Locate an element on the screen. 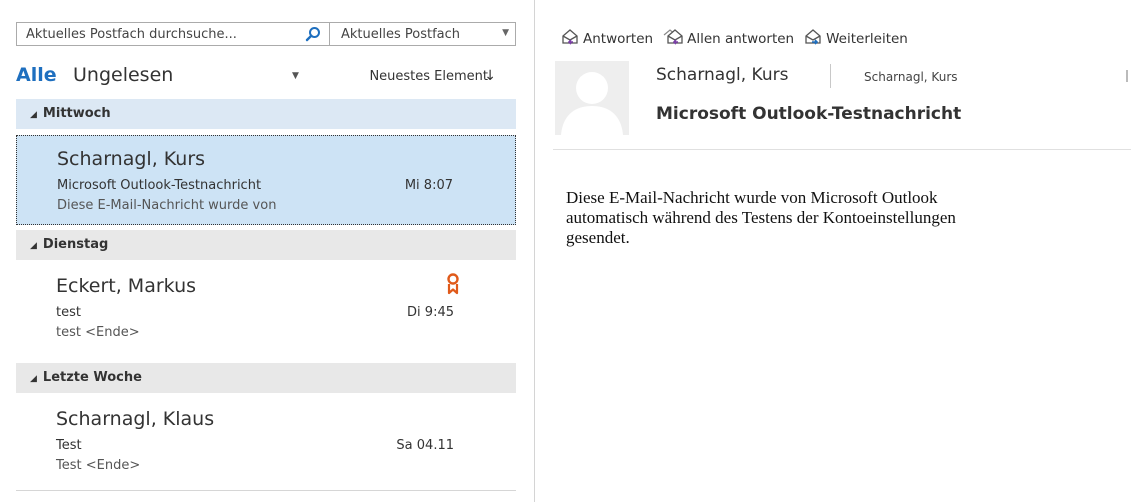  mail-preview: Test <Ende> is located at coordinates (98, 465).